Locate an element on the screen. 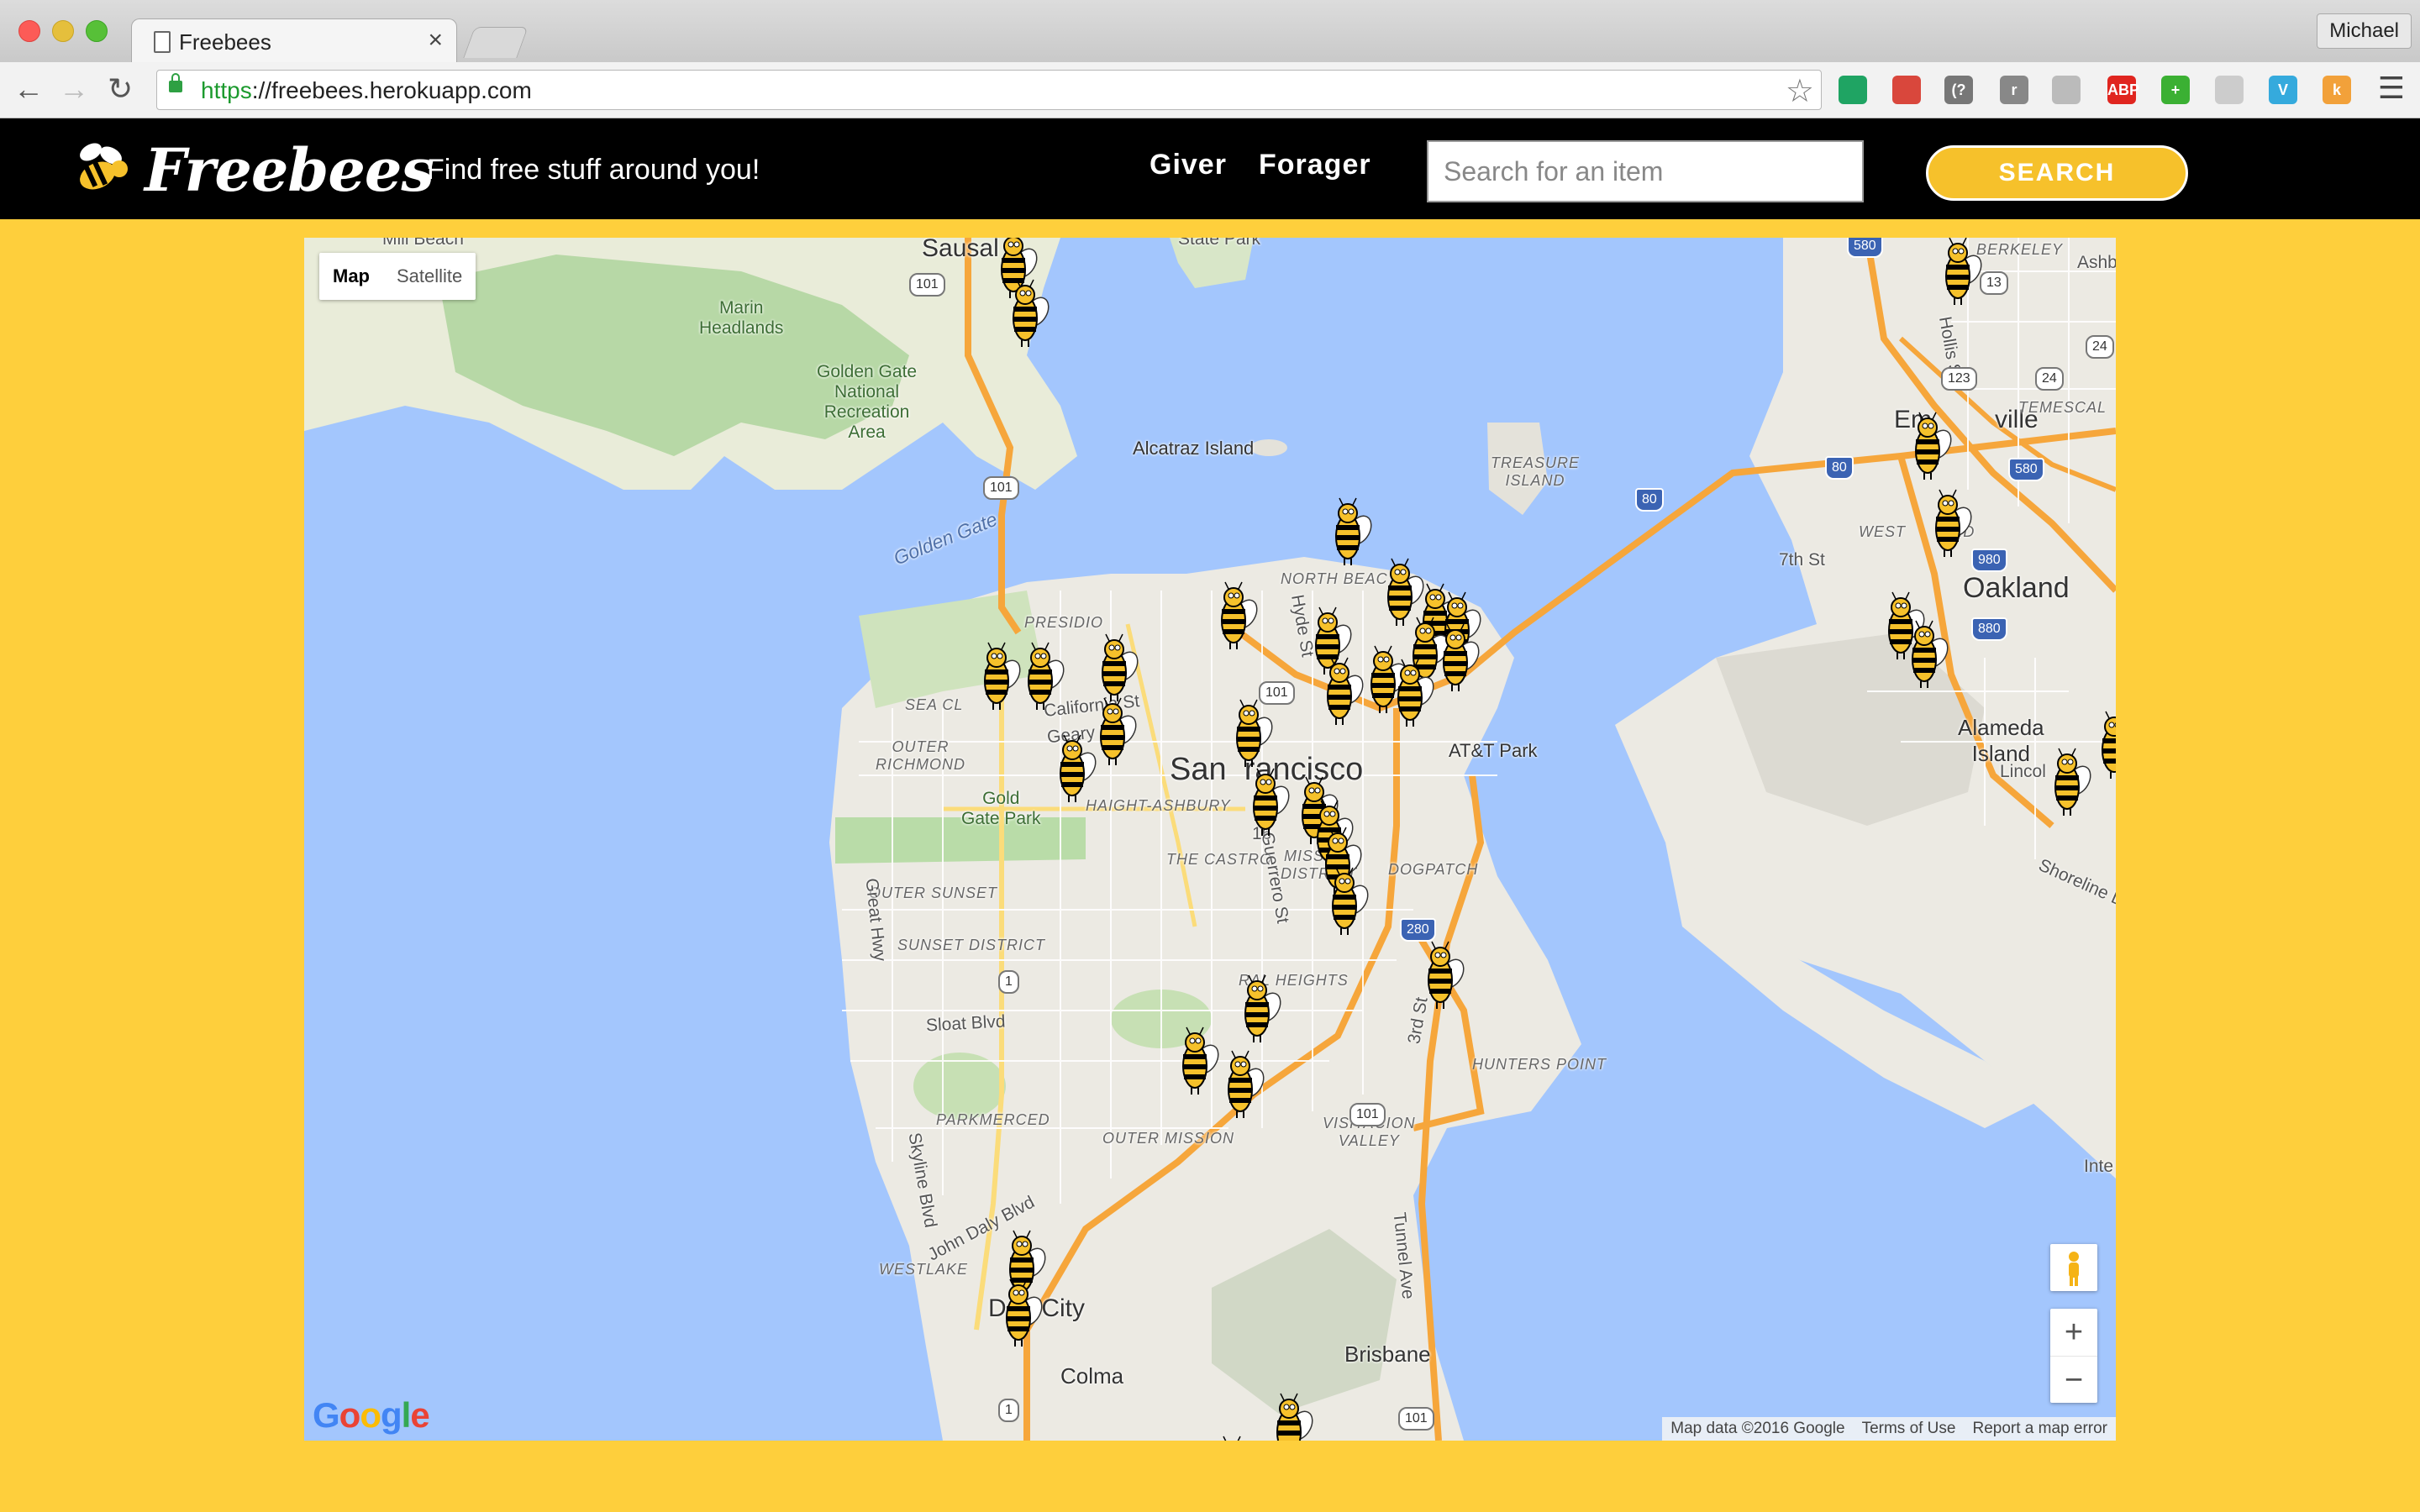 Image resolution: width=2420 pixels, height=1512 pixels. map-label-berkeley: BERKELEY is located at coordinates (2020, 249).